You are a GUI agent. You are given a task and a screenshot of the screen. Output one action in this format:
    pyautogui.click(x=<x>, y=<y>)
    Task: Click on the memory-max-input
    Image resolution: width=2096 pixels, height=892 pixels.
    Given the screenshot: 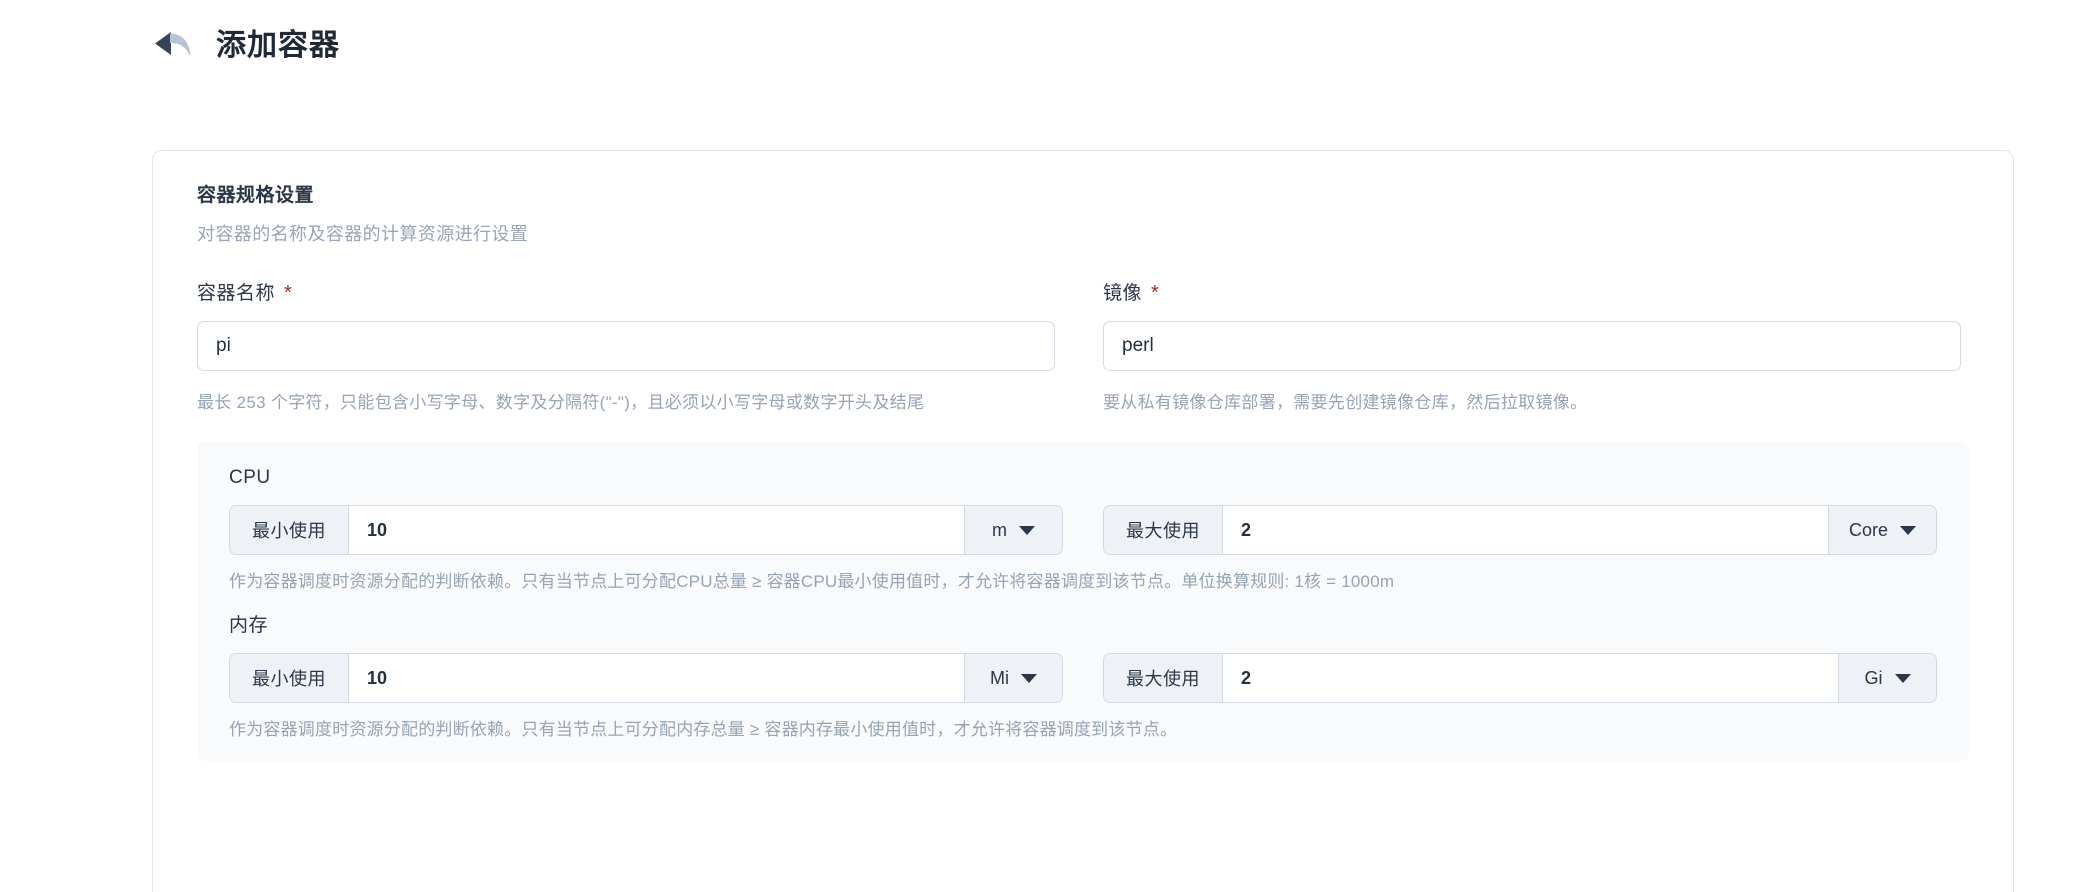 What is the action you would take?
    pyautogui.click(x=1530, y=678)
    